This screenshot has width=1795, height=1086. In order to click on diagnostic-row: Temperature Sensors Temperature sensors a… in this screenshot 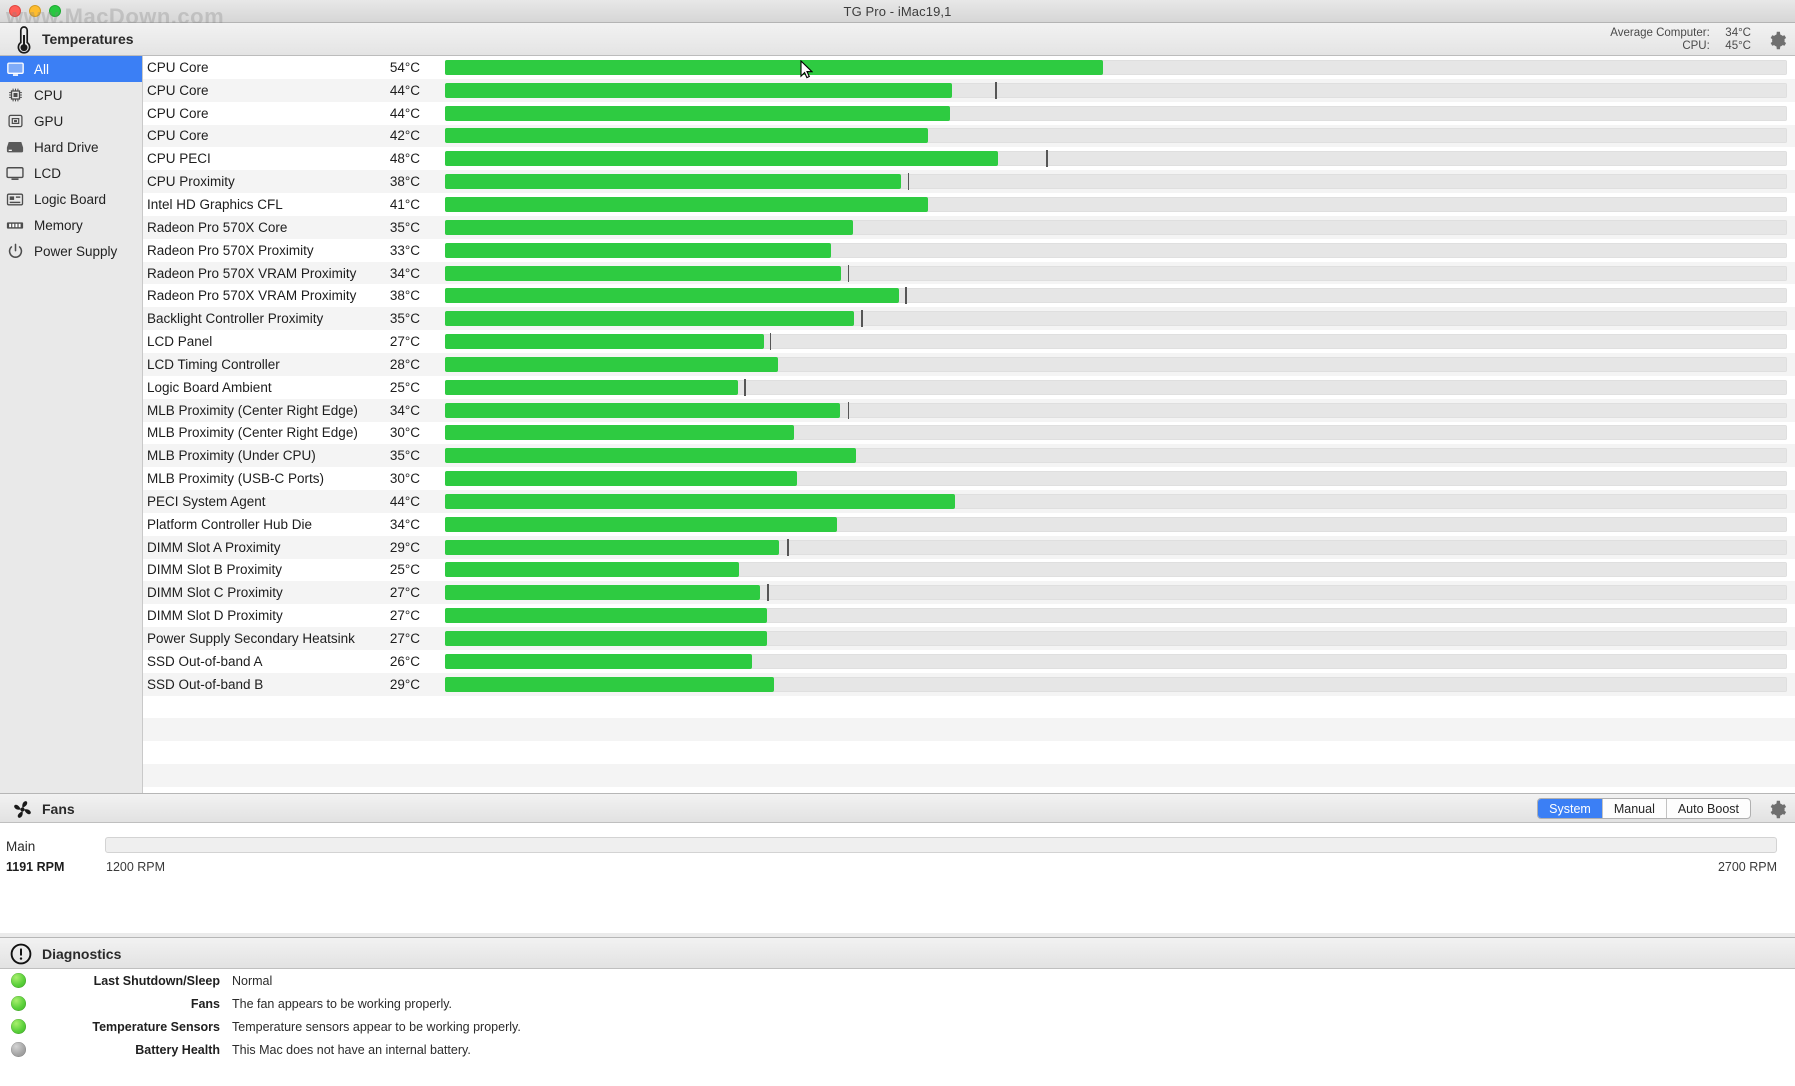, I will do `click(897, 1026)`.